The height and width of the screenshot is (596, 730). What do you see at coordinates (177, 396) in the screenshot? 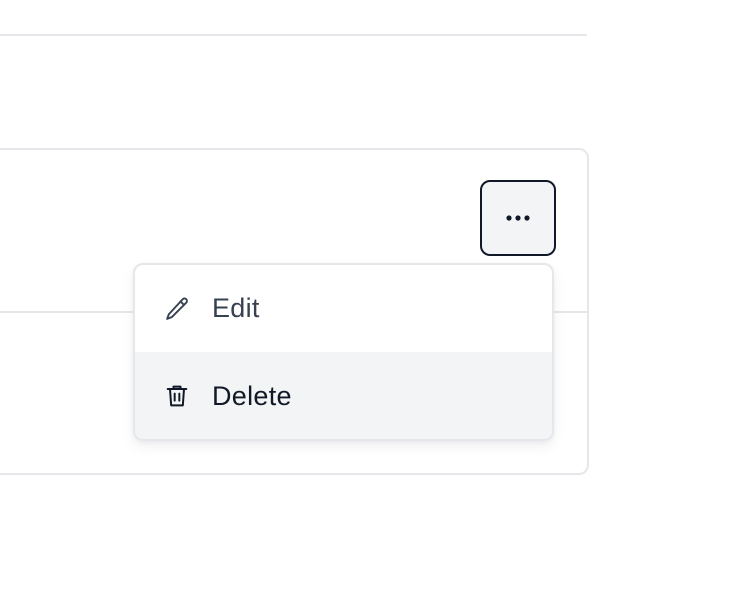
I see `trash-icon` at bounding box center [177, 396].